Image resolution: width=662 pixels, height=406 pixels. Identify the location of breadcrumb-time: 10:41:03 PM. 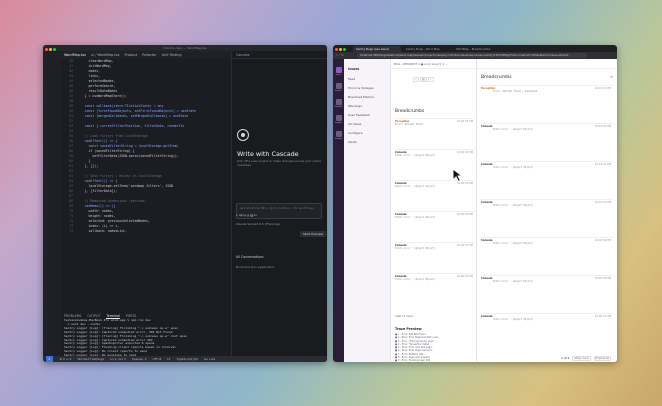
(602, 88).